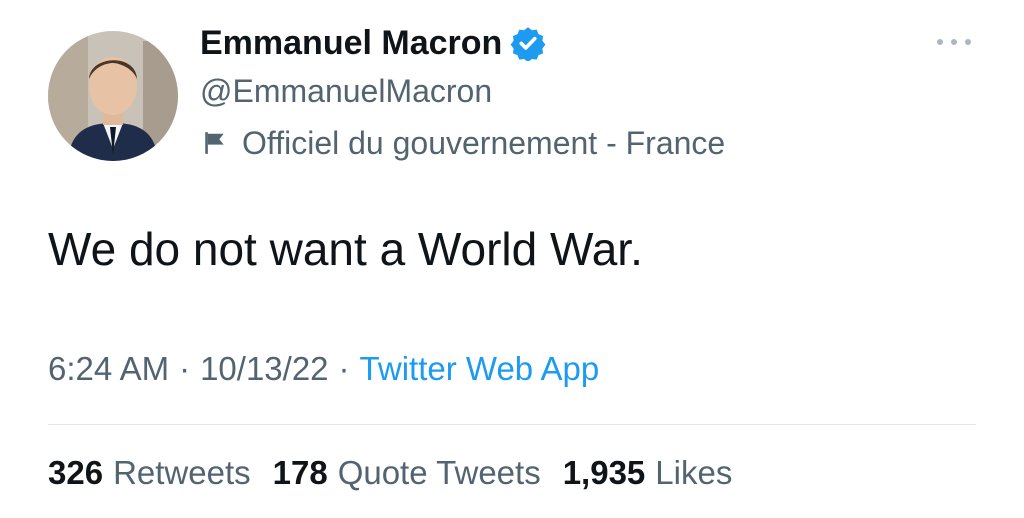 This screenshot has width=1024, height=518. I want to click on retweets-stat: 326 Retweets, so click(149, 473).